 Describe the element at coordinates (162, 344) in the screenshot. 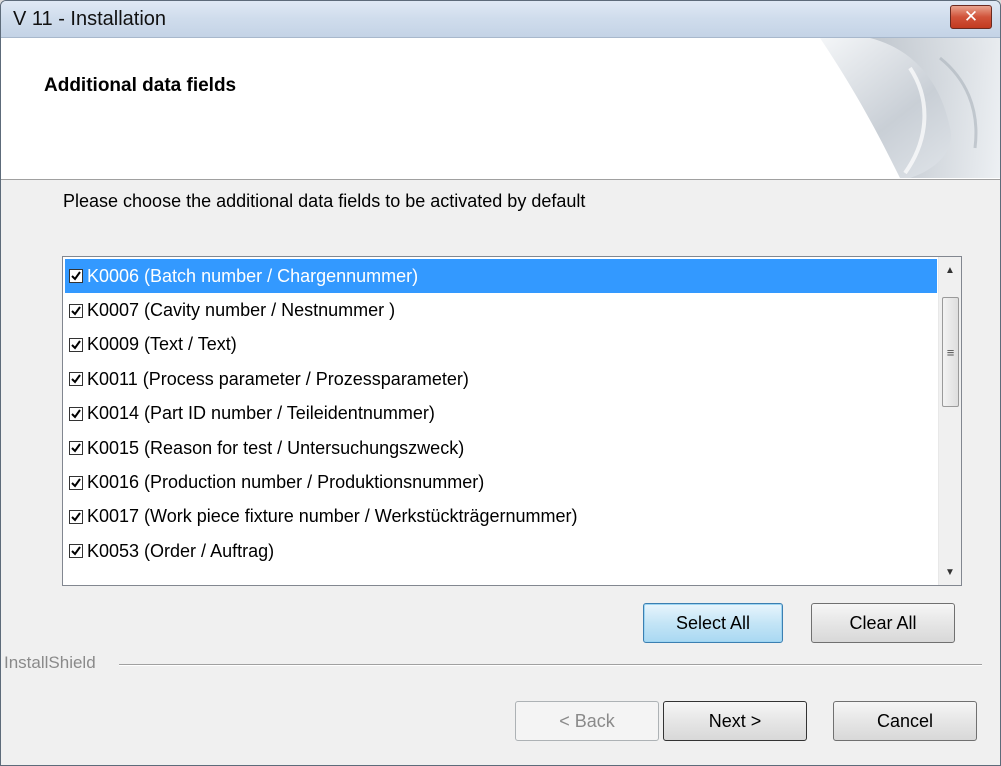

I see `list-item-label: K0009 (Text / Text)` at that location.